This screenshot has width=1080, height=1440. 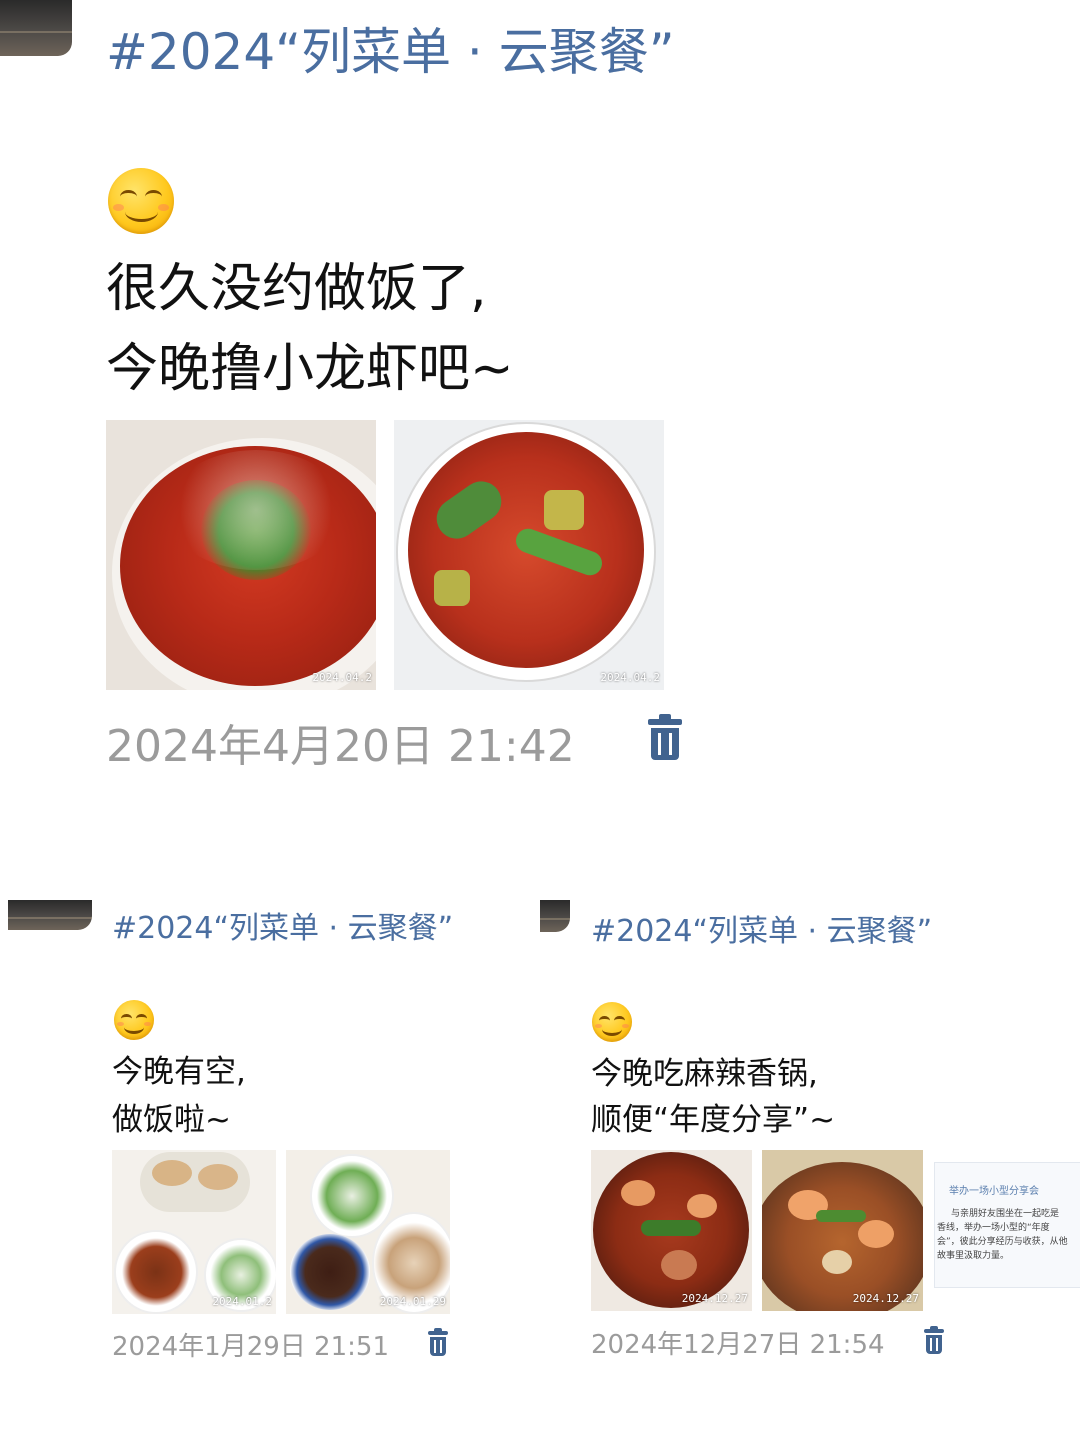 I want to click on document-line: 会”，彼此分享经历与收获，从他, so click(x=1002, y=1242).